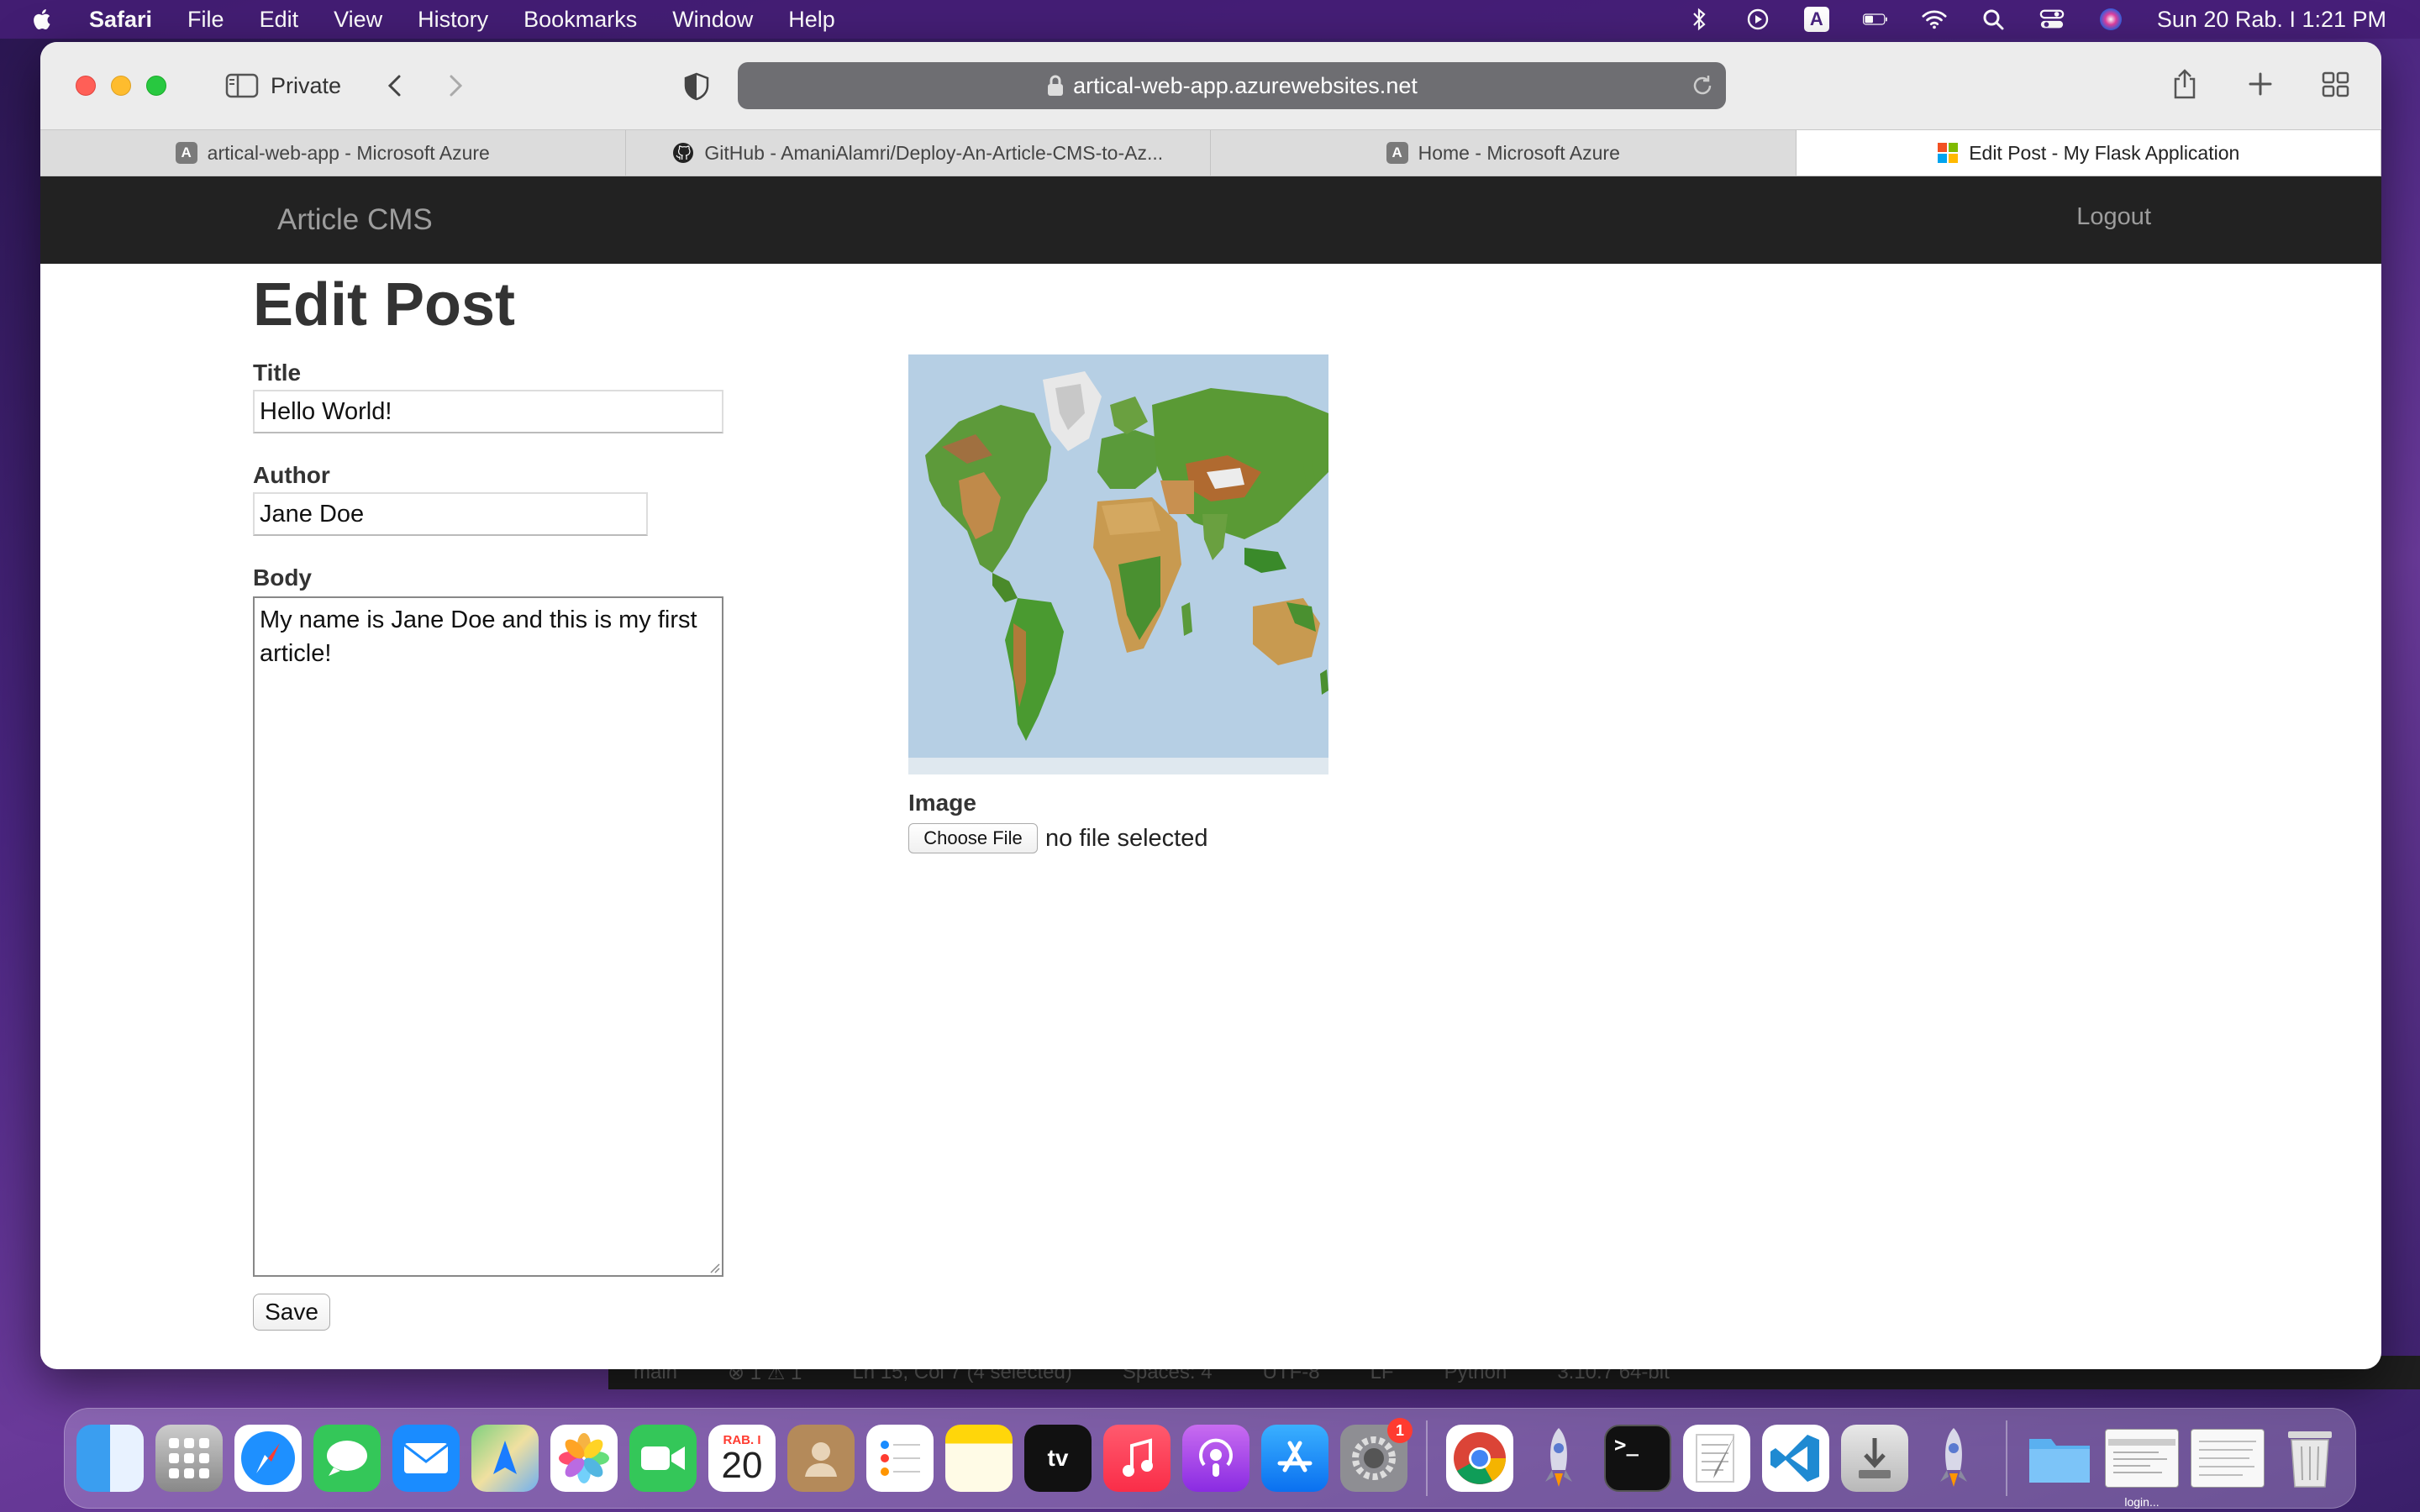  What do you see at coordinates (713, 1266) in the screenshot?
I see `resize-grip-icon` at bounding box center [713, 1266].